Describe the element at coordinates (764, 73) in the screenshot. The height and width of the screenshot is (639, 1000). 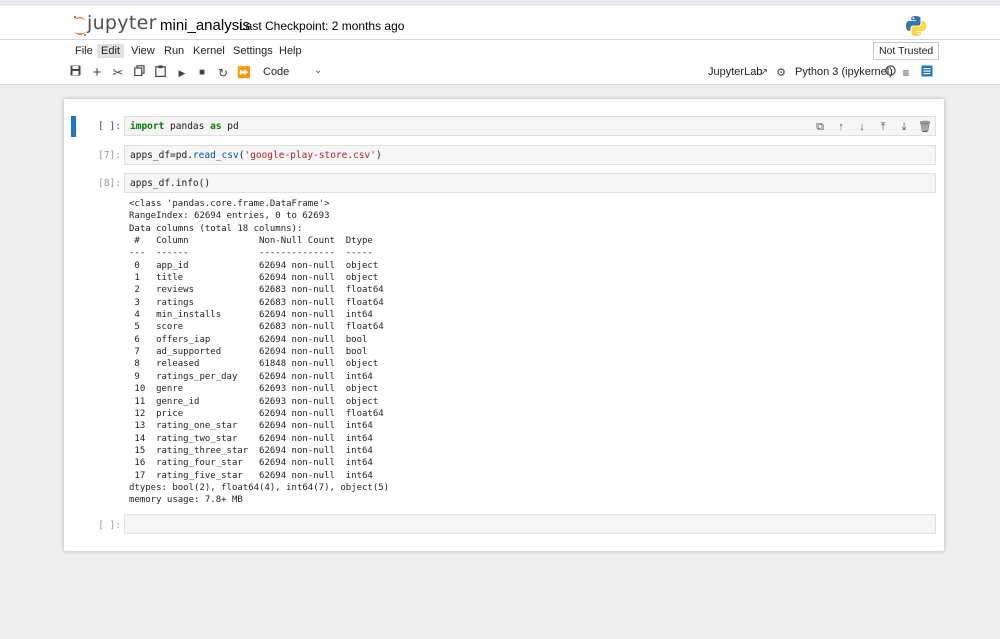
I see `external-link-icon: ↗` at that location.